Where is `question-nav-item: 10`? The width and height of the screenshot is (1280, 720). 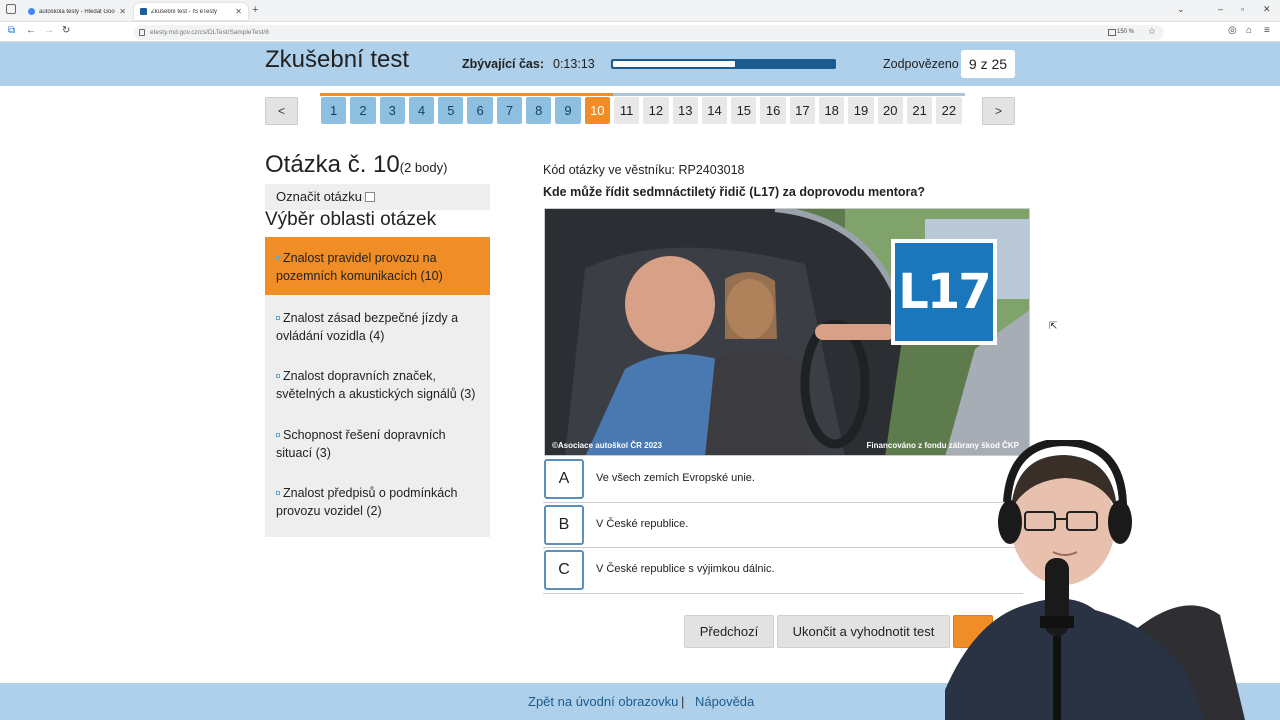 question-nav-item: 10 is located at coordinates (598, 108).